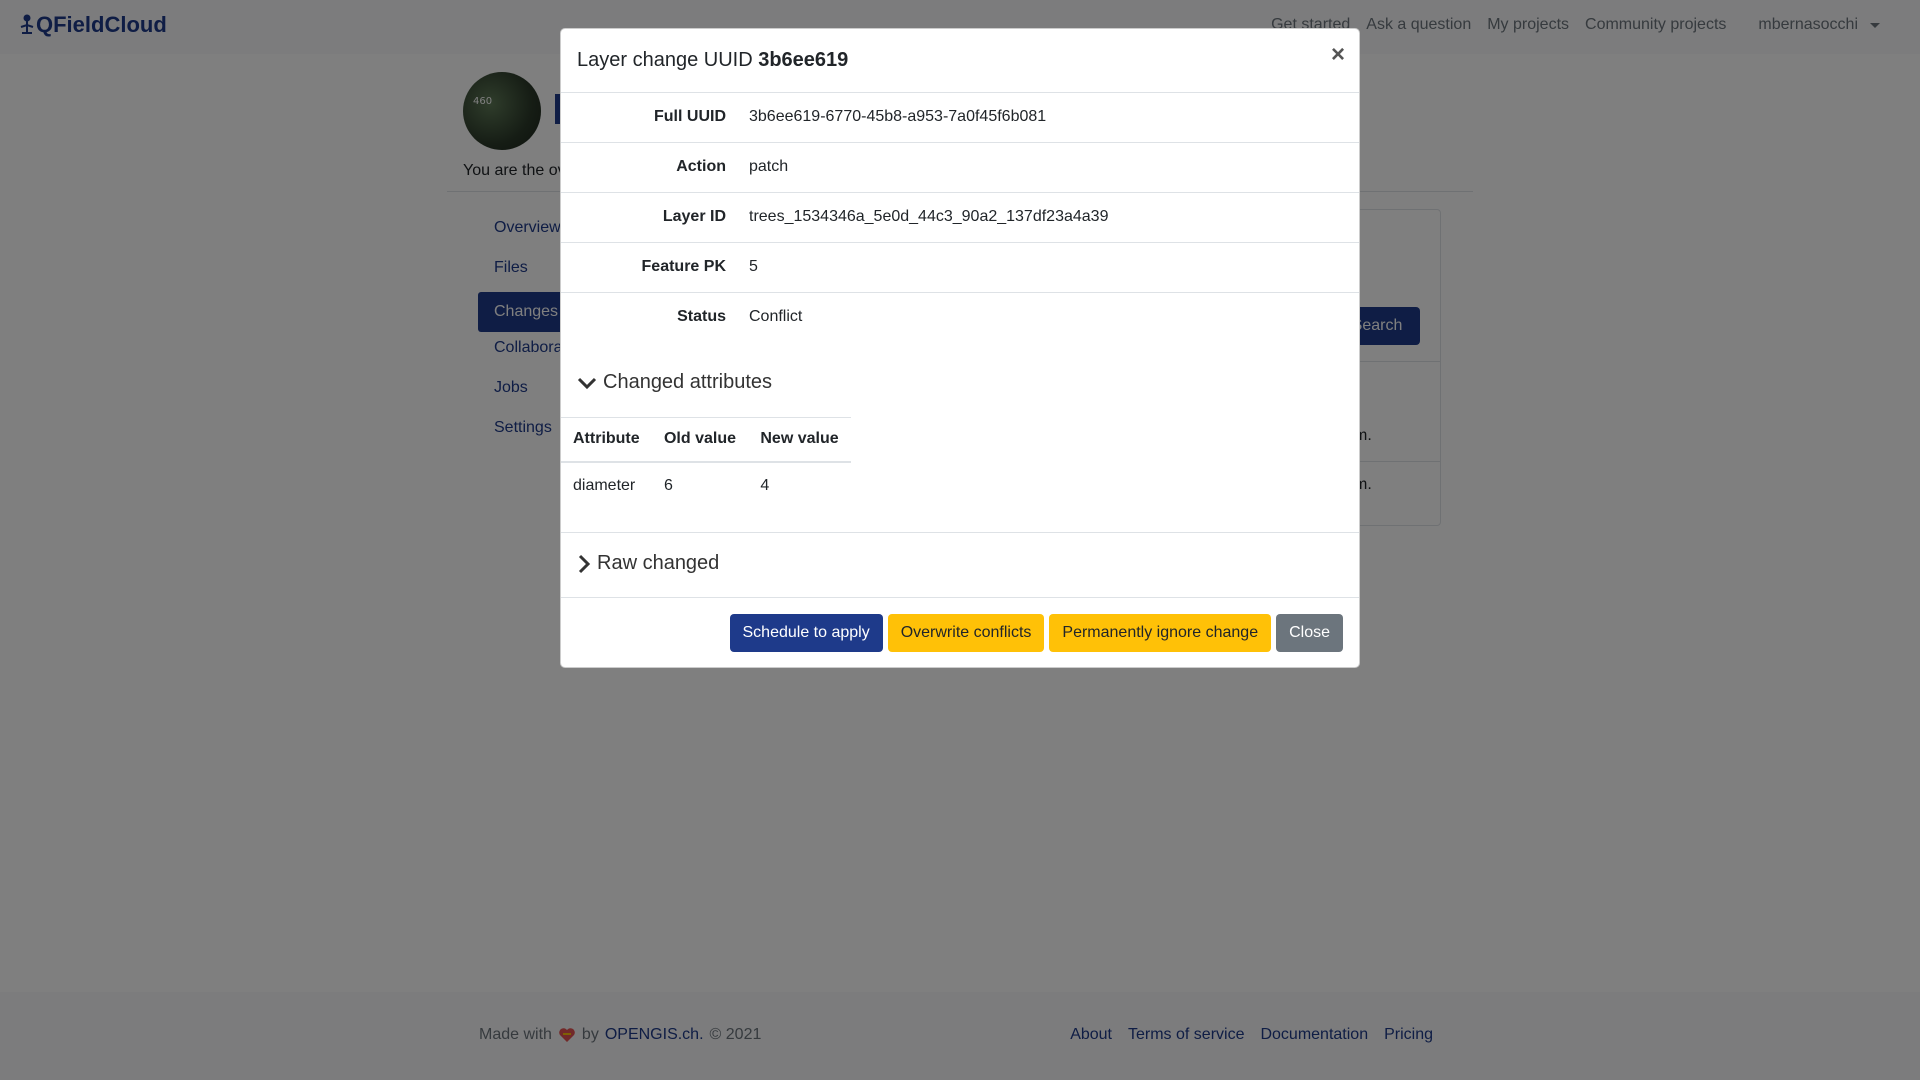 The image size is (1920, 1080). I want to click on modal-title: Layer change UUID 3b6ee619, so click(712, 60).